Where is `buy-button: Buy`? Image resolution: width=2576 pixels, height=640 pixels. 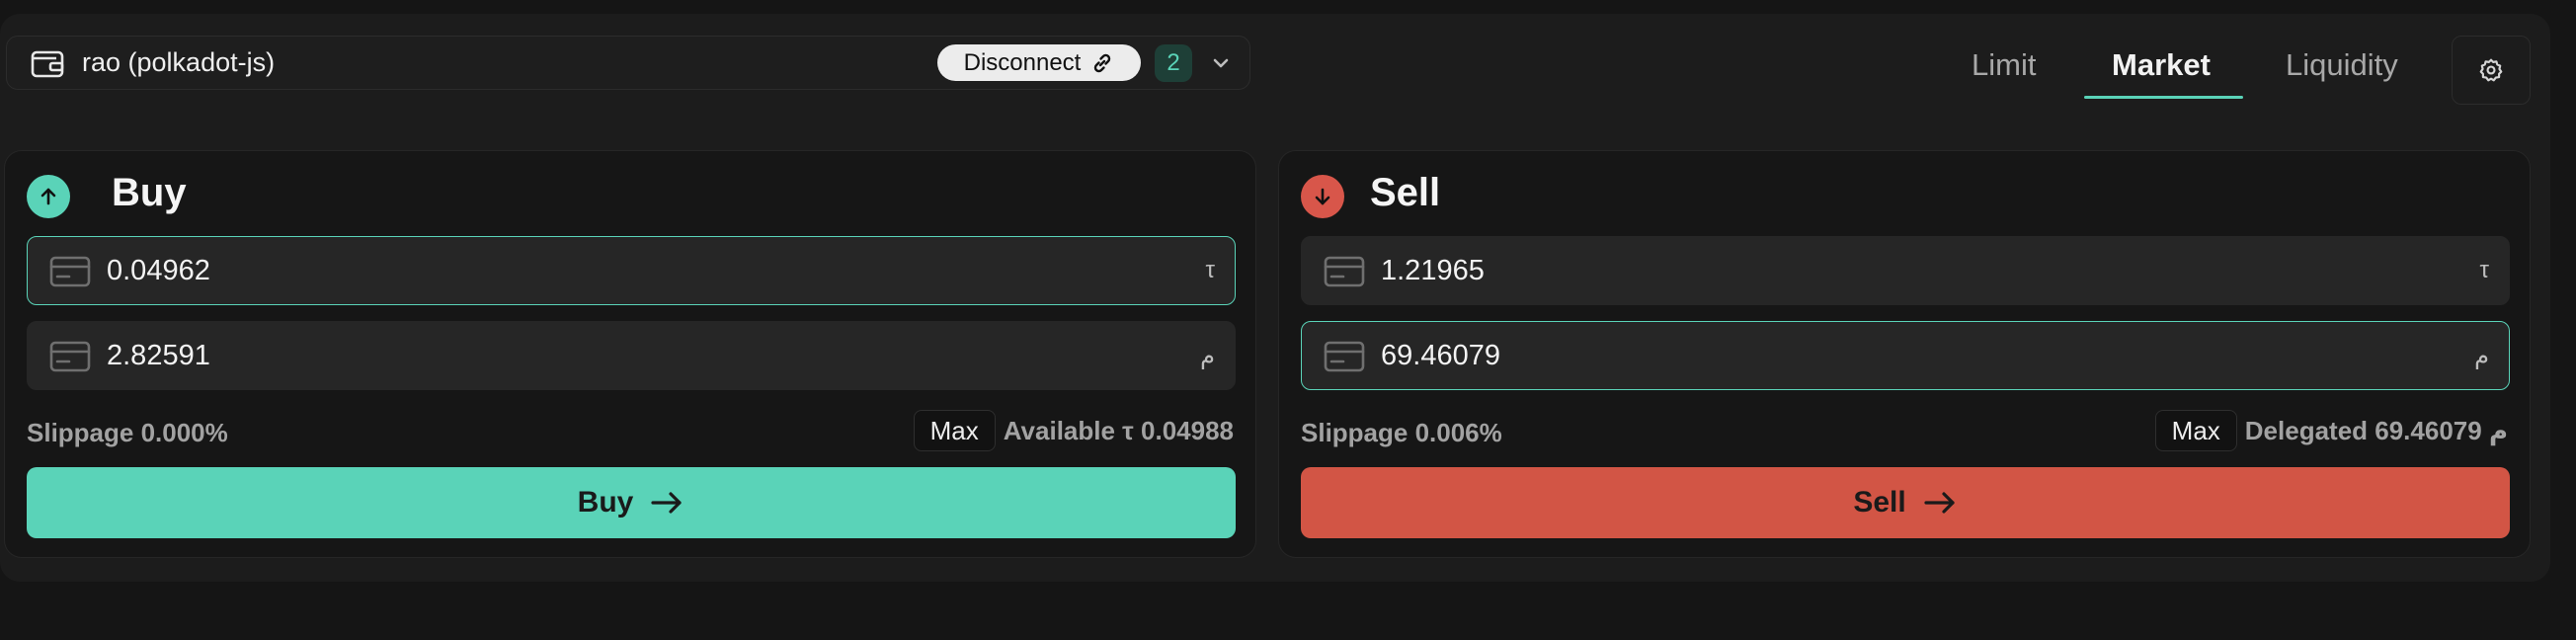 buy-button: Buy is located at coordinates (631, 502).